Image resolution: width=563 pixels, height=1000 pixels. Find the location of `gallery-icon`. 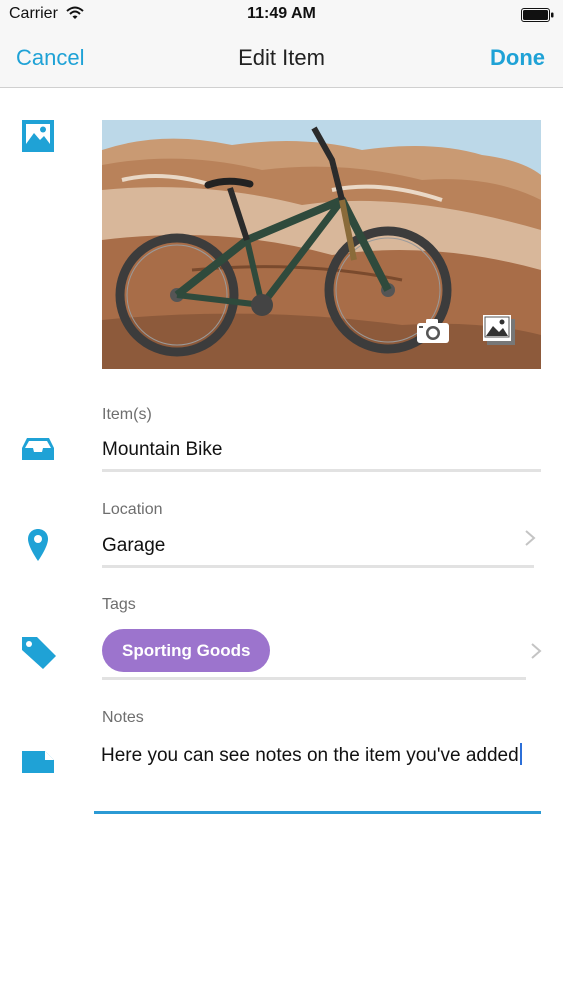

gallery-icon is located at coordinates (499, 330).